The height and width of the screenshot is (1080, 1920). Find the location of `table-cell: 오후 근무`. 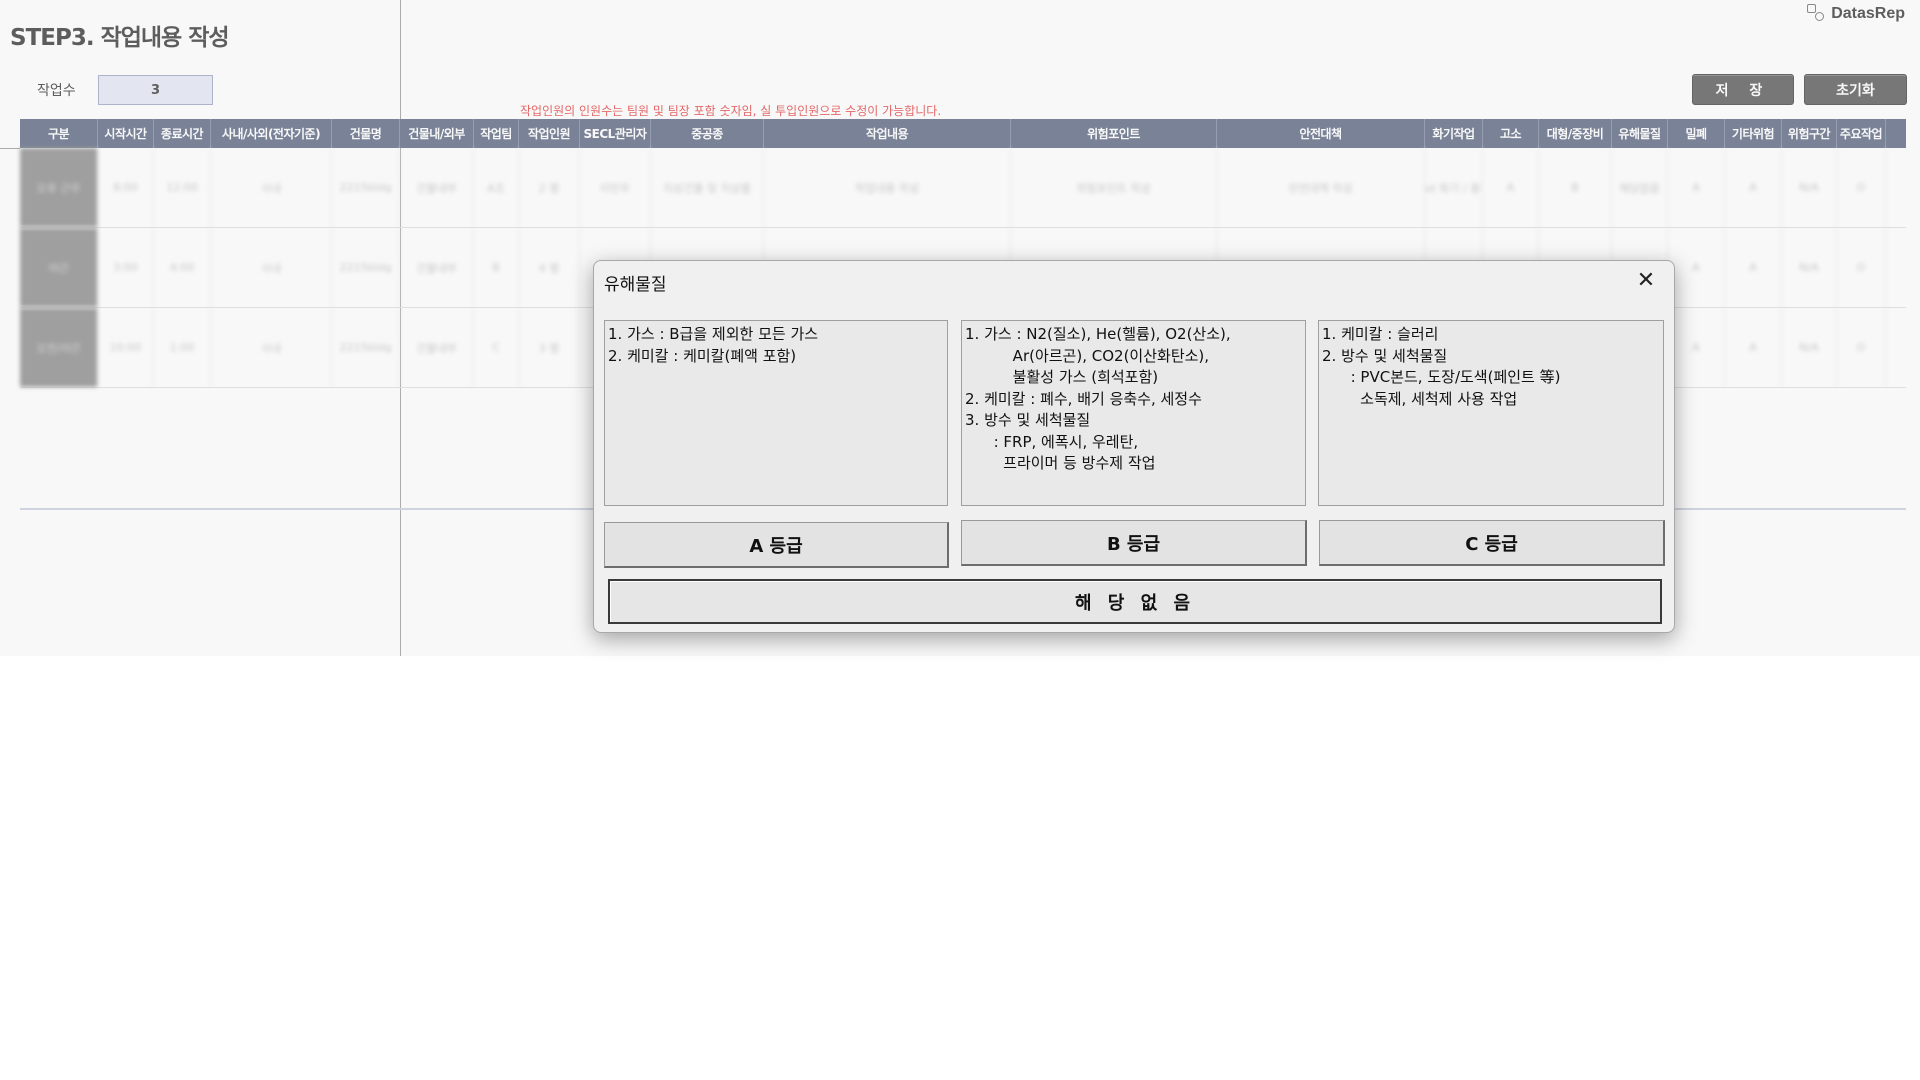

table-cell: 오후 근무 is located at coordinates (59, 187).